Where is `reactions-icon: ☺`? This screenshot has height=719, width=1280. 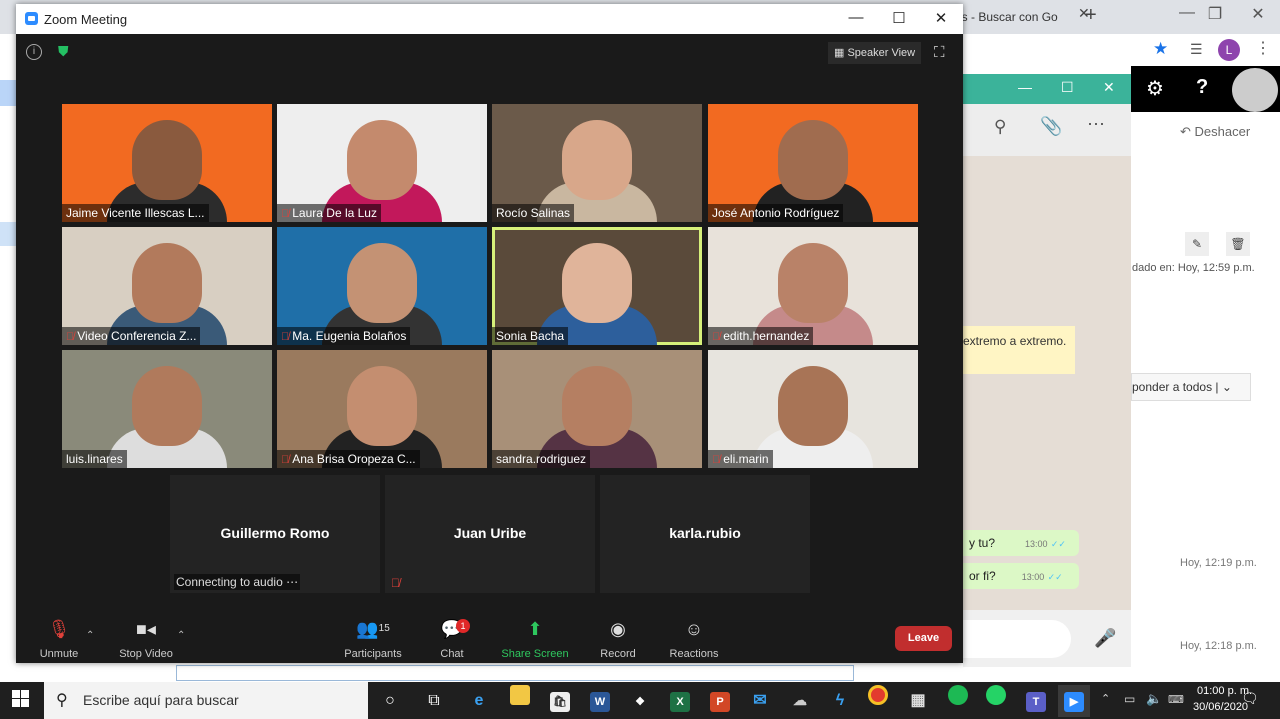
reactions-icon: ☺ is located at coordinates (694, 629).